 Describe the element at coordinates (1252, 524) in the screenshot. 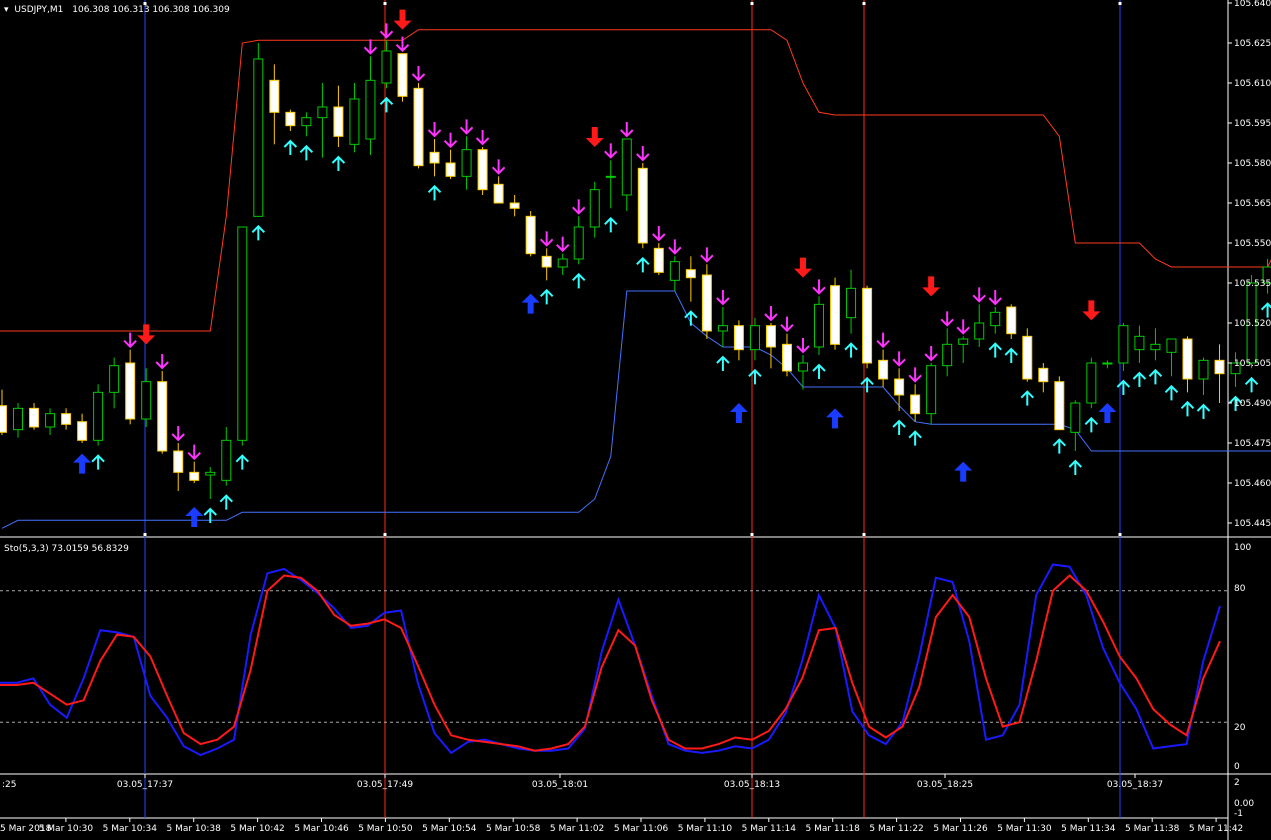

I see `price-tick-label: 105.445` at that location.